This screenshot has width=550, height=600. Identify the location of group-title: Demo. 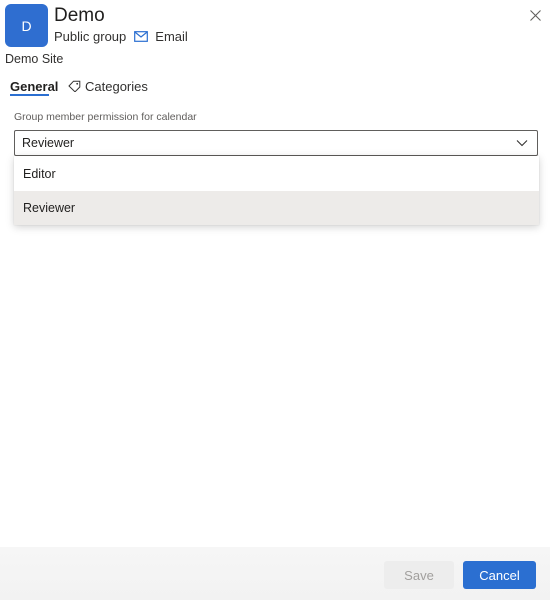
(79, 15).